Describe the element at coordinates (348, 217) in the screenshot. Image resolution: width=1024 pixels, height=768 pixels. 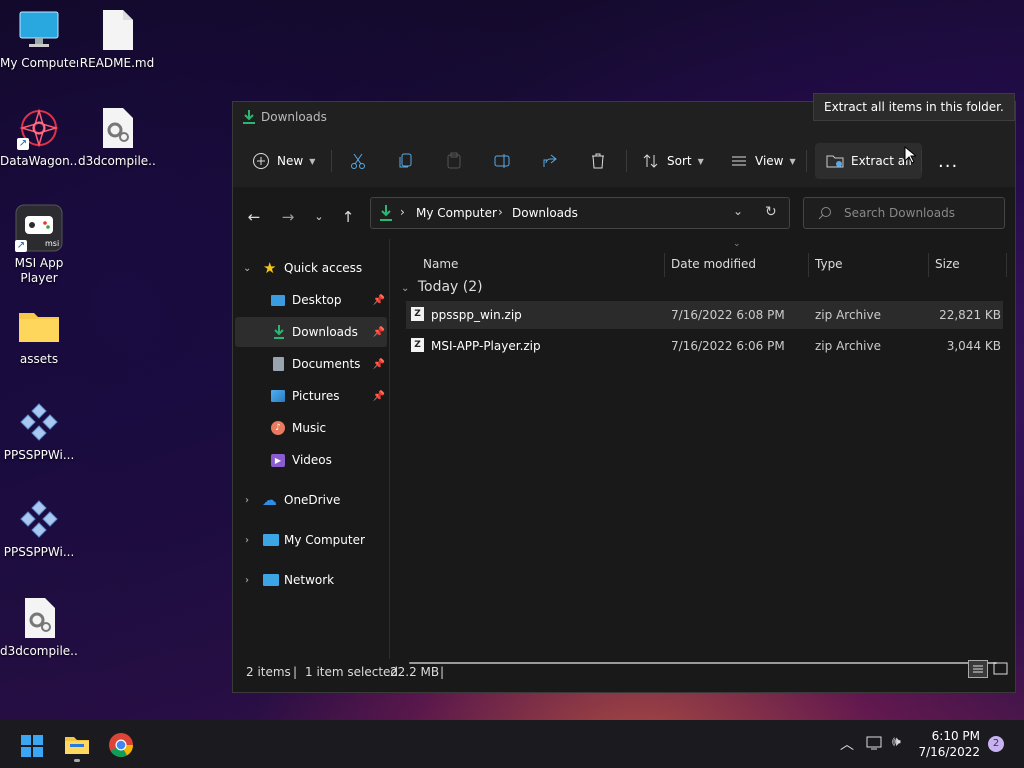
I see `up-button: ↑` at that location.